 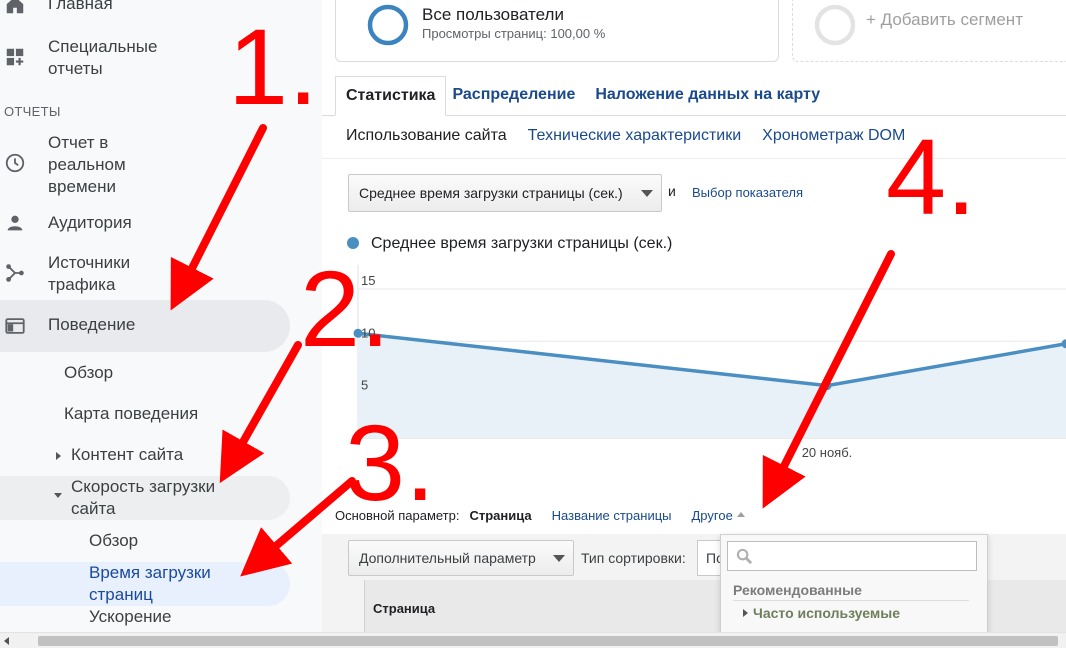 What do you see at coordinates (712, 515) in the screenshot?
I see `dimension-other: Другое` at bounding box center [712, 515].